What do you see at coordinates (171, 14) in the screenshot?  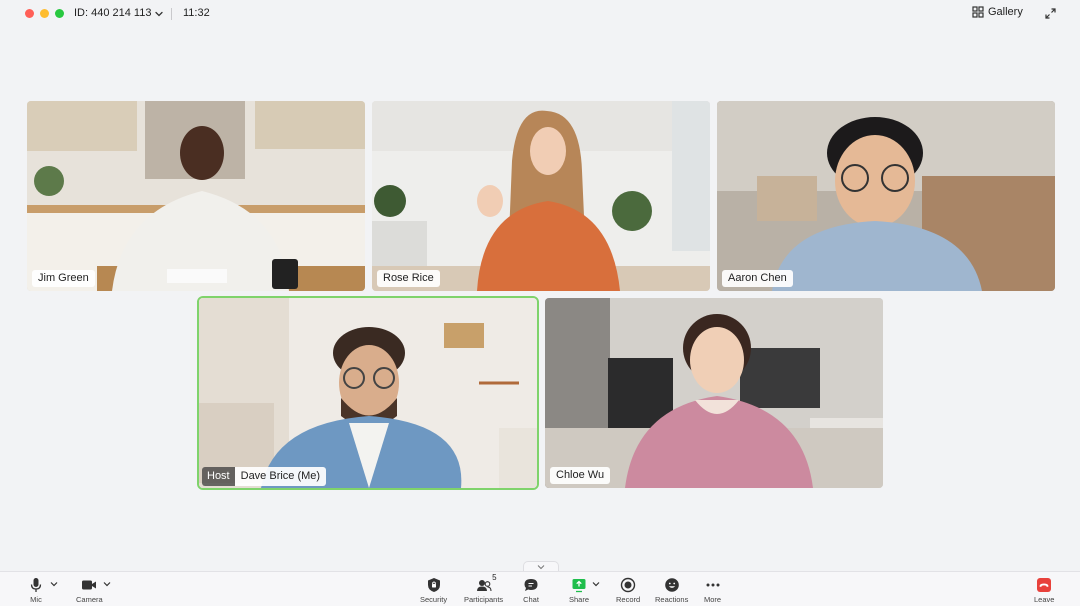 I see `divider` at bounding box center [171, 14].